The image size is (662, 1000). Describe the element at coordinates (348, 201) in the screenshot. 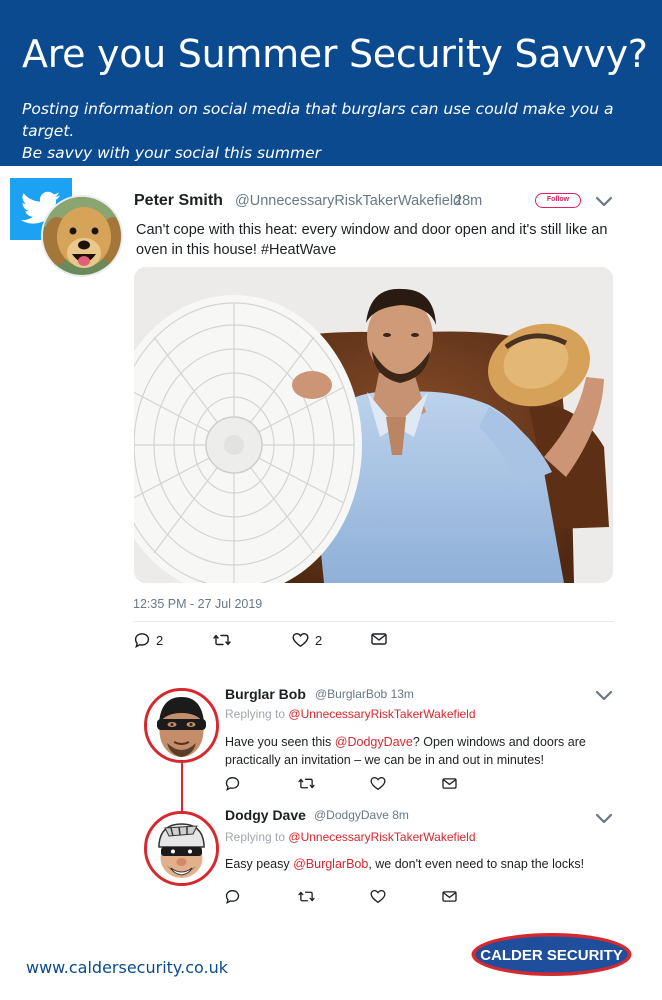

I see `tweet-author-handle: @UnnecessaryRiskTakerWakefield` at that location.